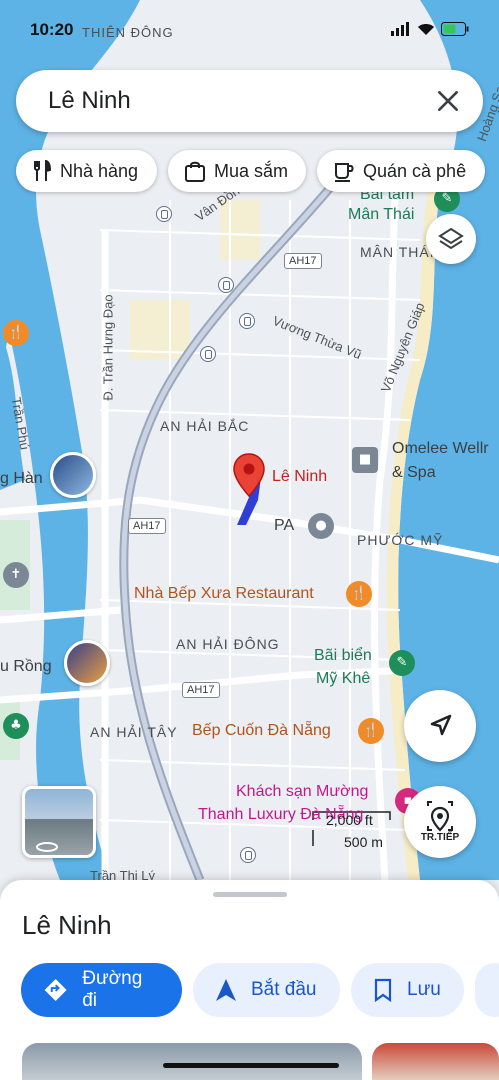 Image resolution: width=499 pixels, height=1080 pixels. What do you see at coordinates (440, 837) in the screenshot?
I see `next-place-label: TR.TIẾP` at bounding box center [440, 837].